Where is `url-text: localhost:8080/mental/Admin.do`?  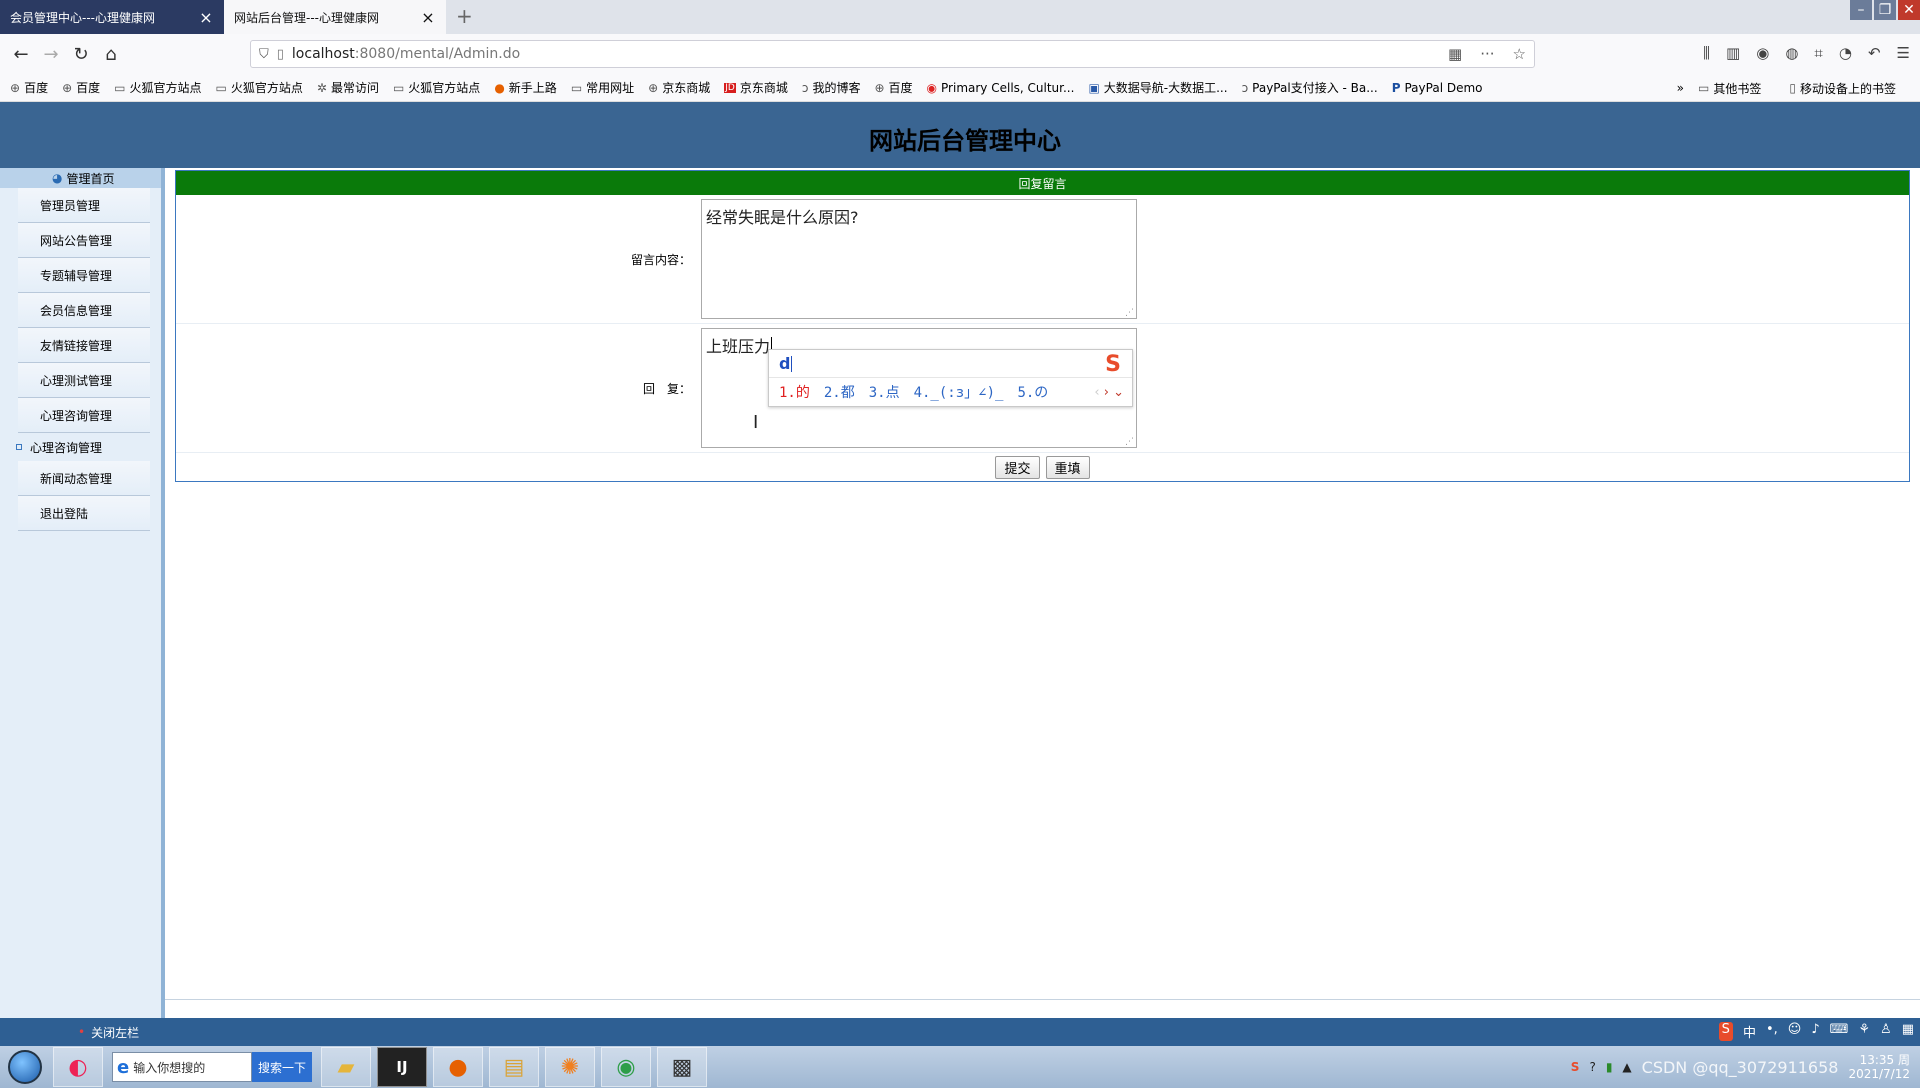 url-text: localhost:8080/mental/Admin.do is located at coordinates (870, 54).